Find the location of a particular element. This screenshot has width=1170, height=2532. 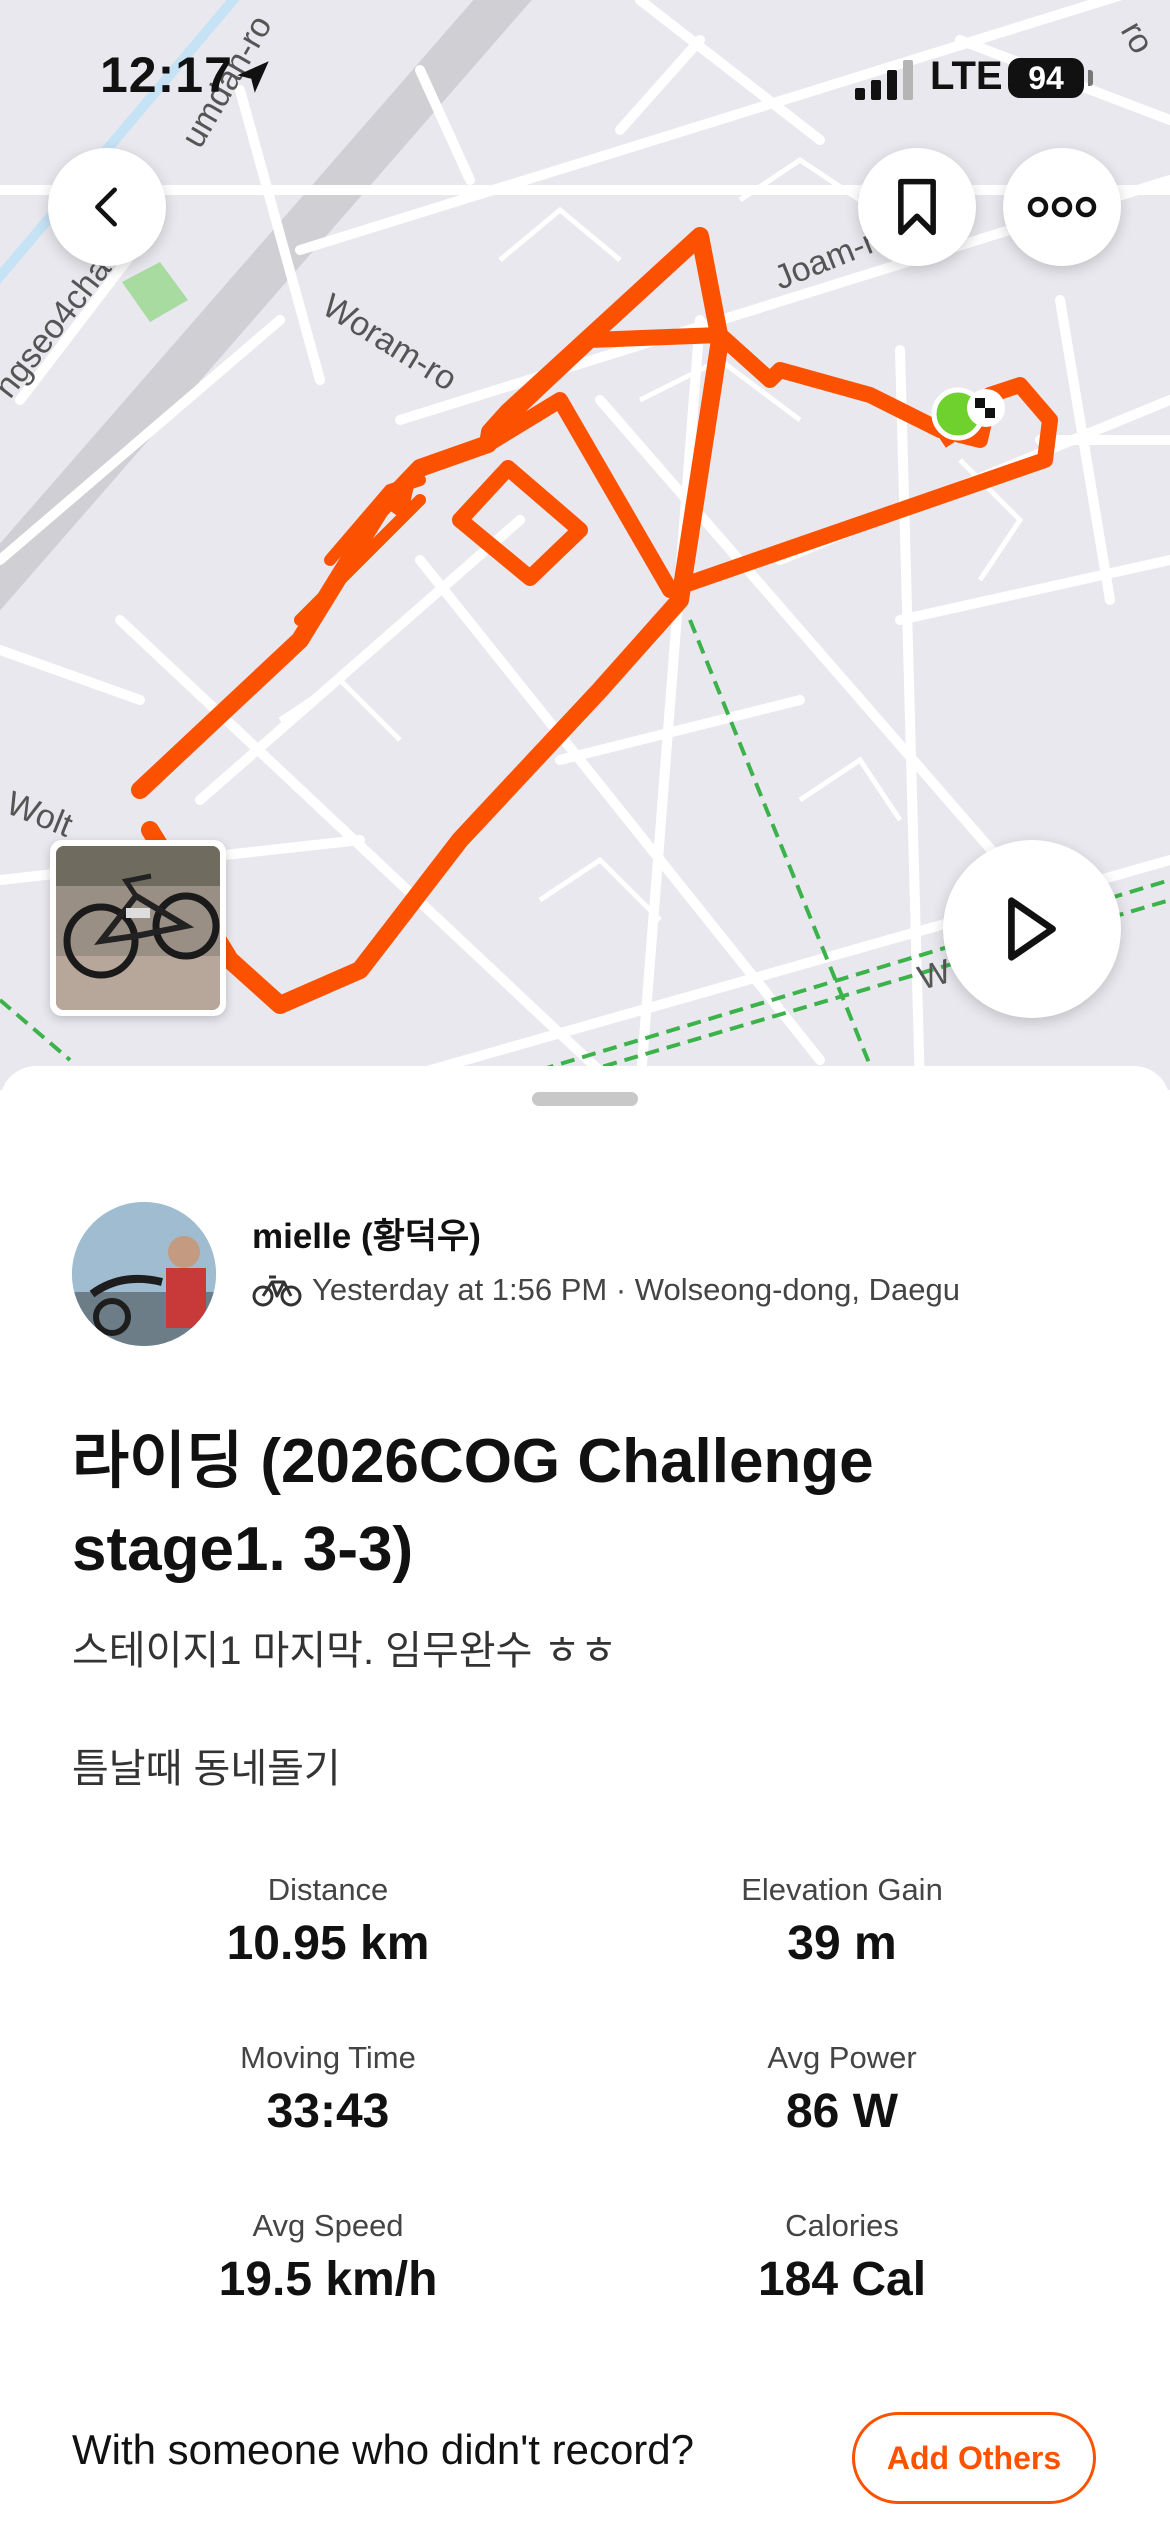

more-button is located at coordinates (1062, 207).